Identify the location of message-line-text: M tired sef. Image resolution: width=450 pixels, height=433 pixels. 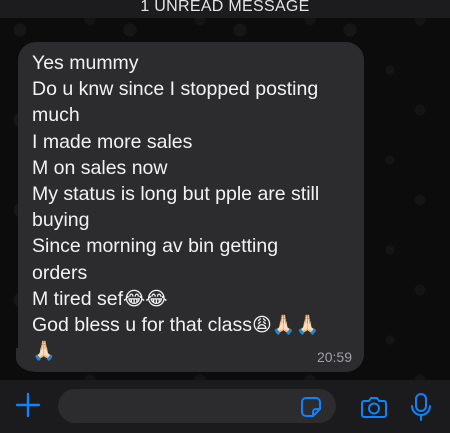
(78, 298).